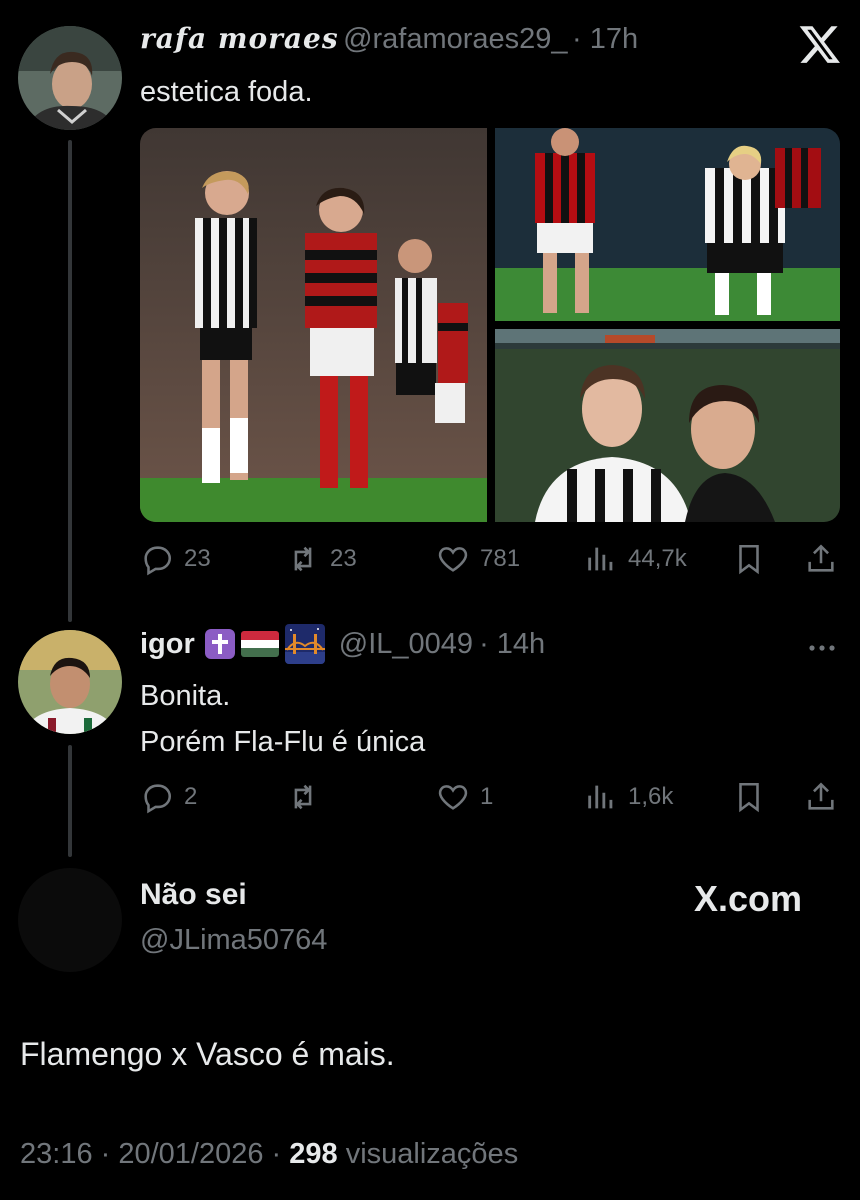 The width and height of the screenshot is (860, 1200). What do you see at coordinates (406, 644) in the screenshot?
I see `reply-author-handle: @IL_0049` at bounding box center [406, 644].